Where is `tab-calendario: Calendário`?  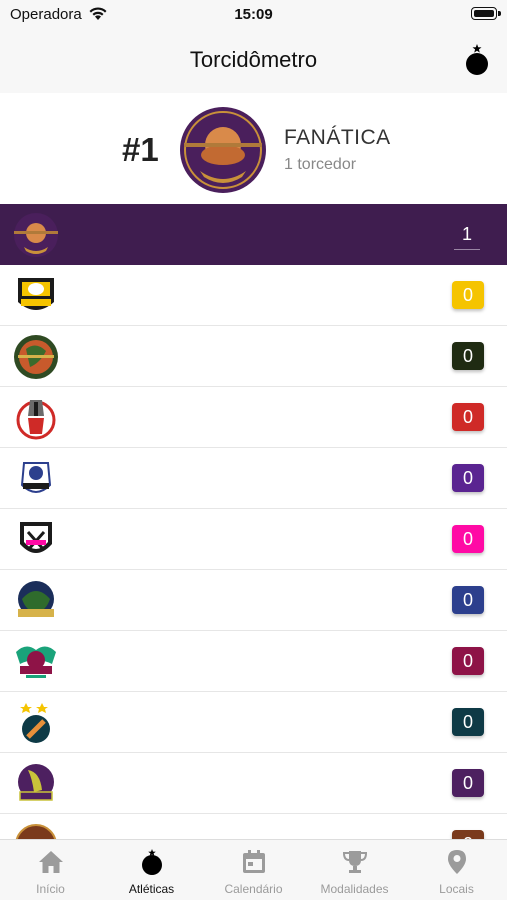 tab-calendario: Calendário is located at coordinates (253, 870).